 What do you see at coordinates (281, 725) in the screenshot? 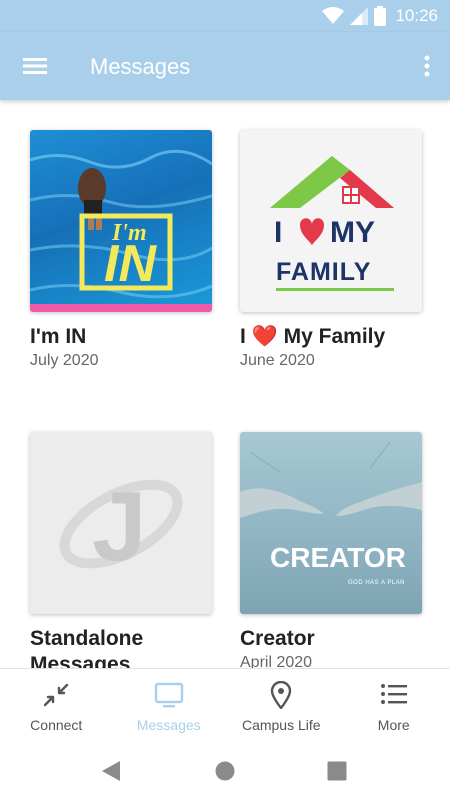
I see `nav-label: Campus Life` at bounding box center [281, 725].